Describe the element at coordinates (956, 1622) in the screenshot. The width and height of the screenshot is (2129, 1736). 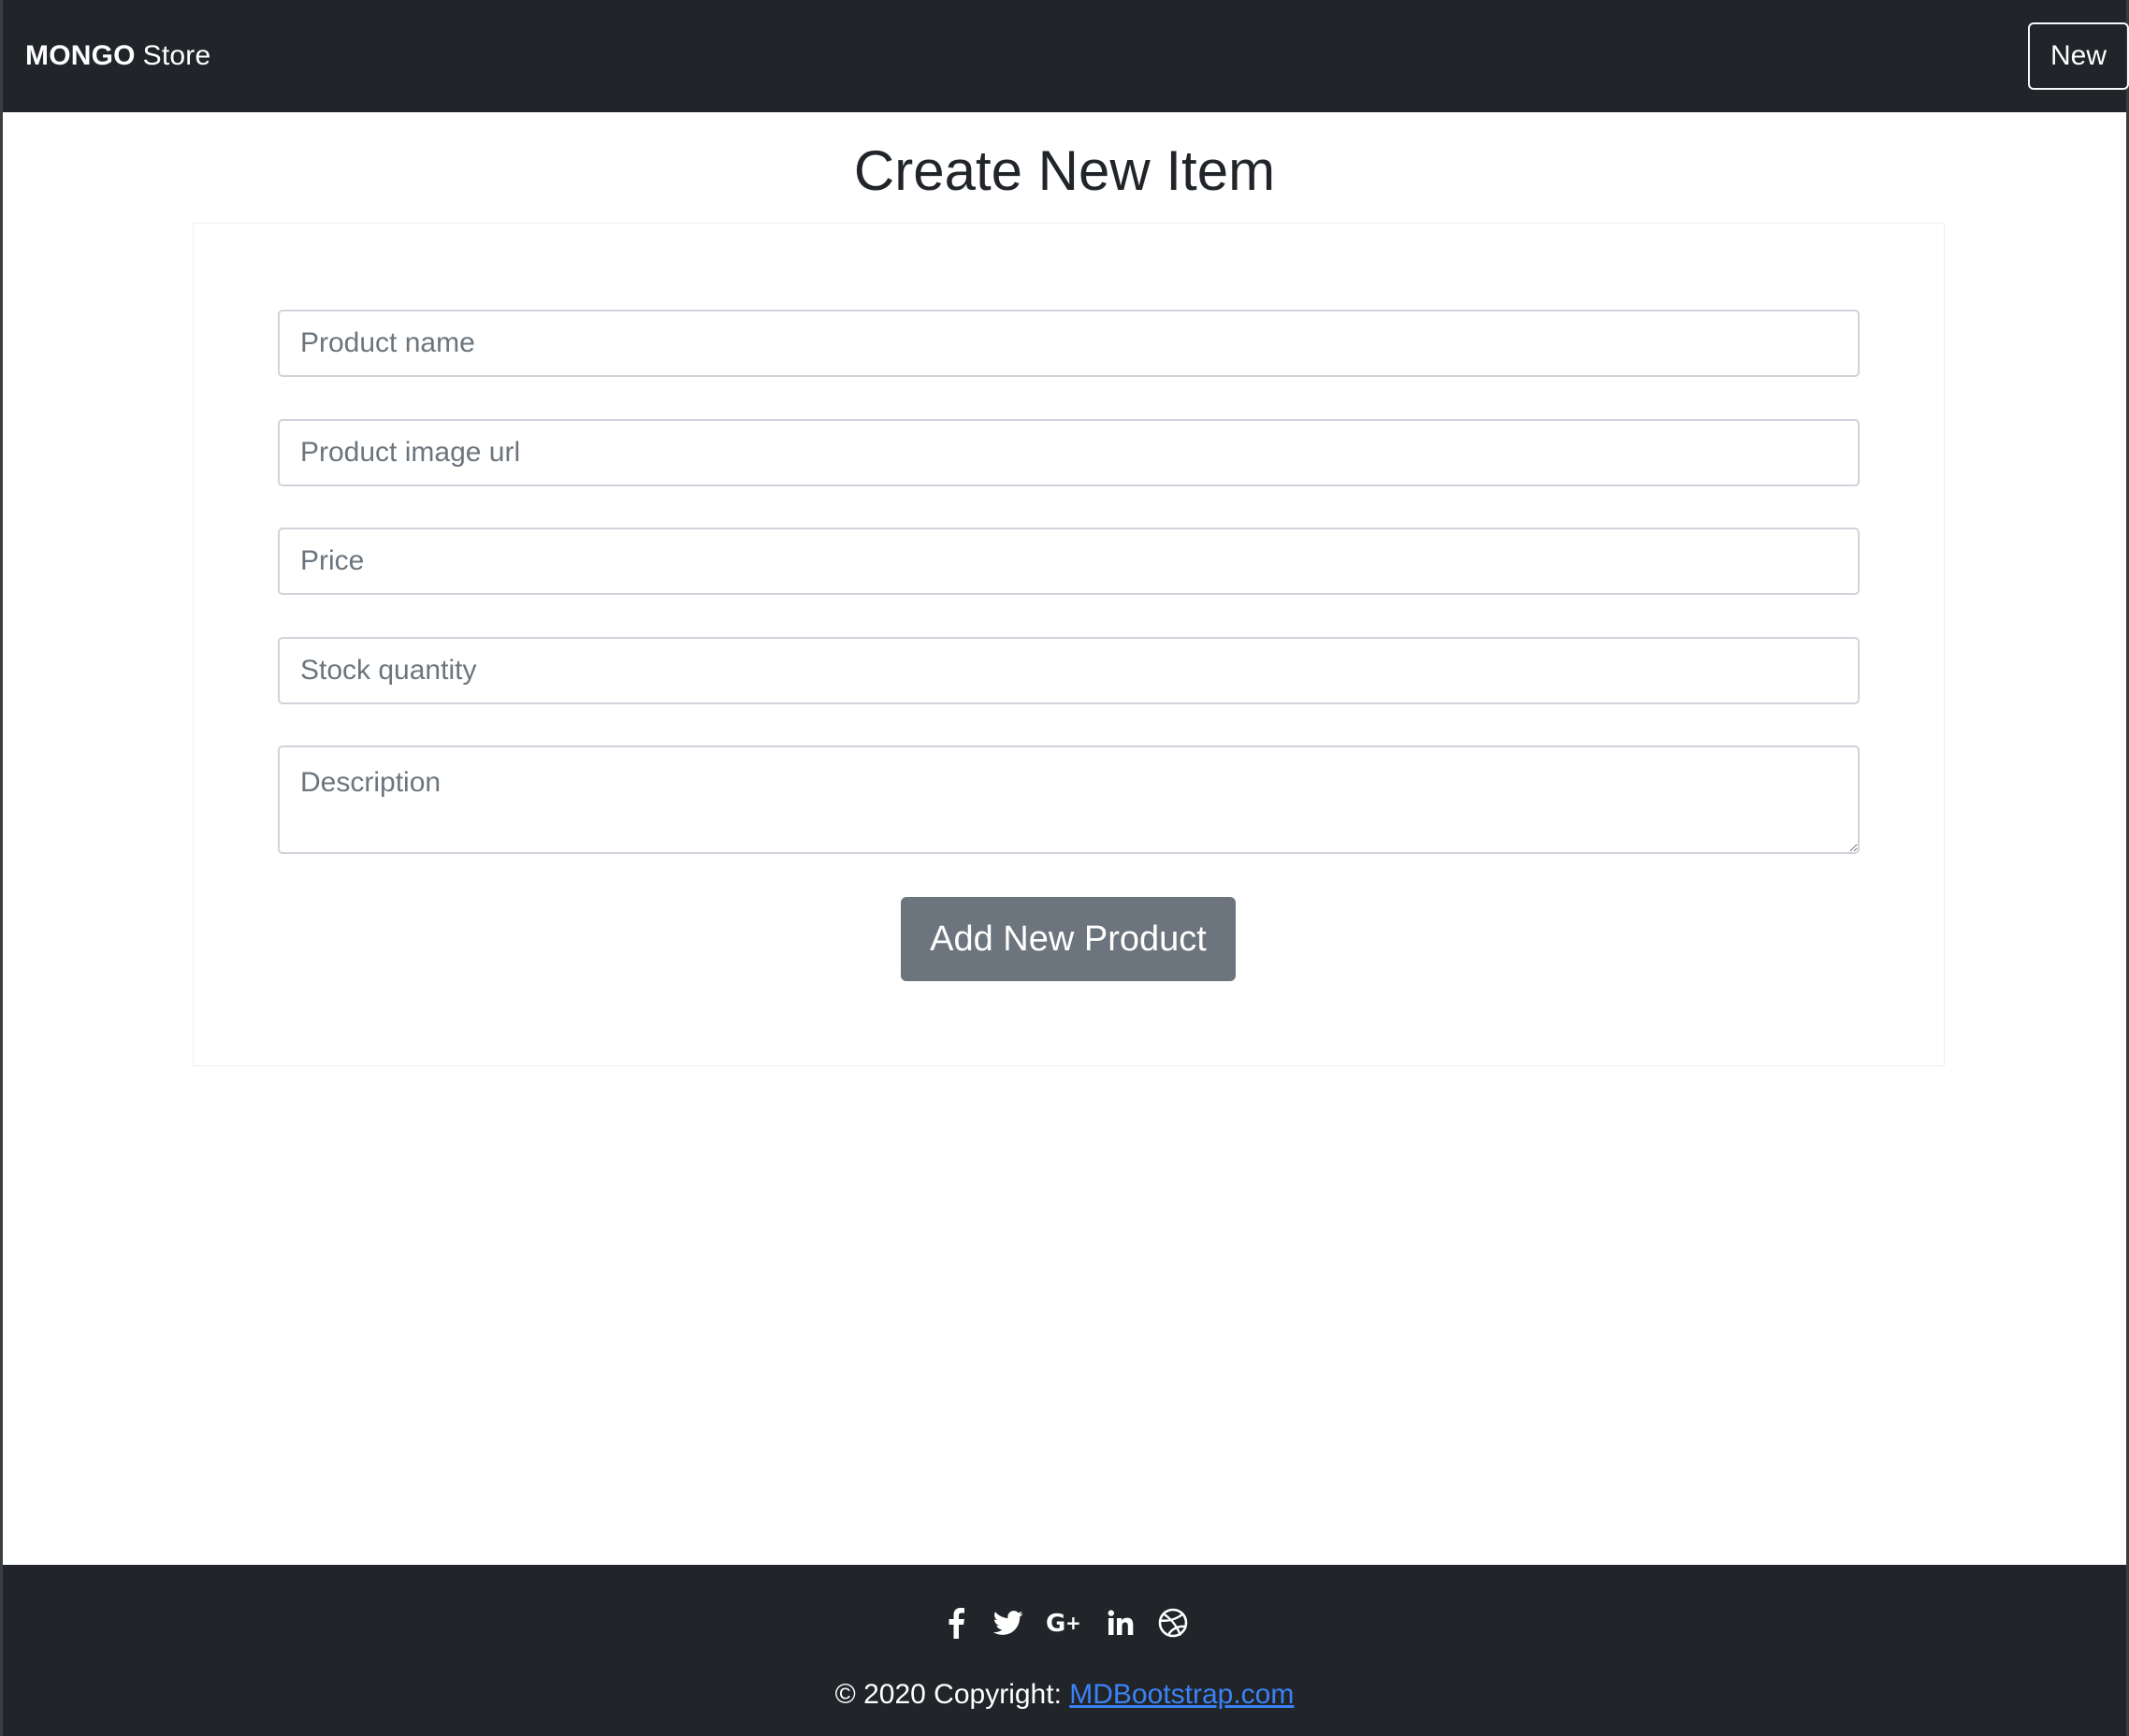
I see `facebook-icon` at that location.